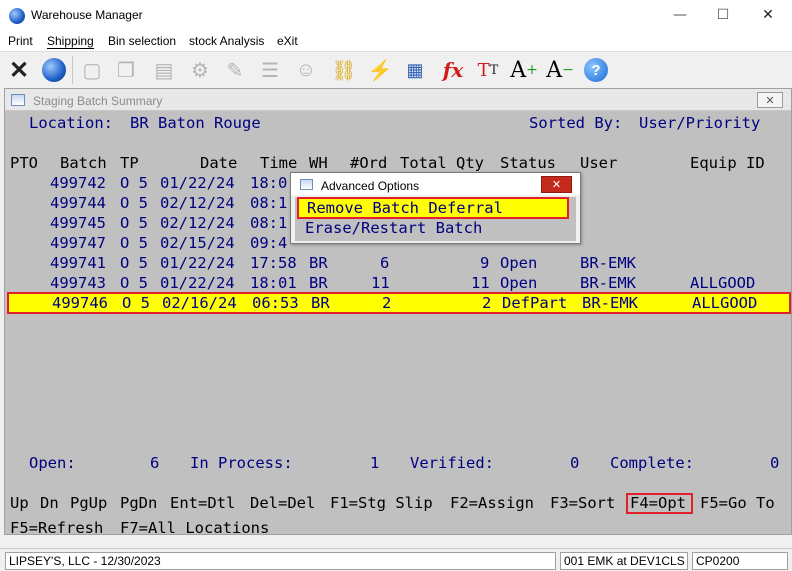 Image resolution: width=792 pixels, height=571 pixels. I want to click on window-icon, so click(18, 100).